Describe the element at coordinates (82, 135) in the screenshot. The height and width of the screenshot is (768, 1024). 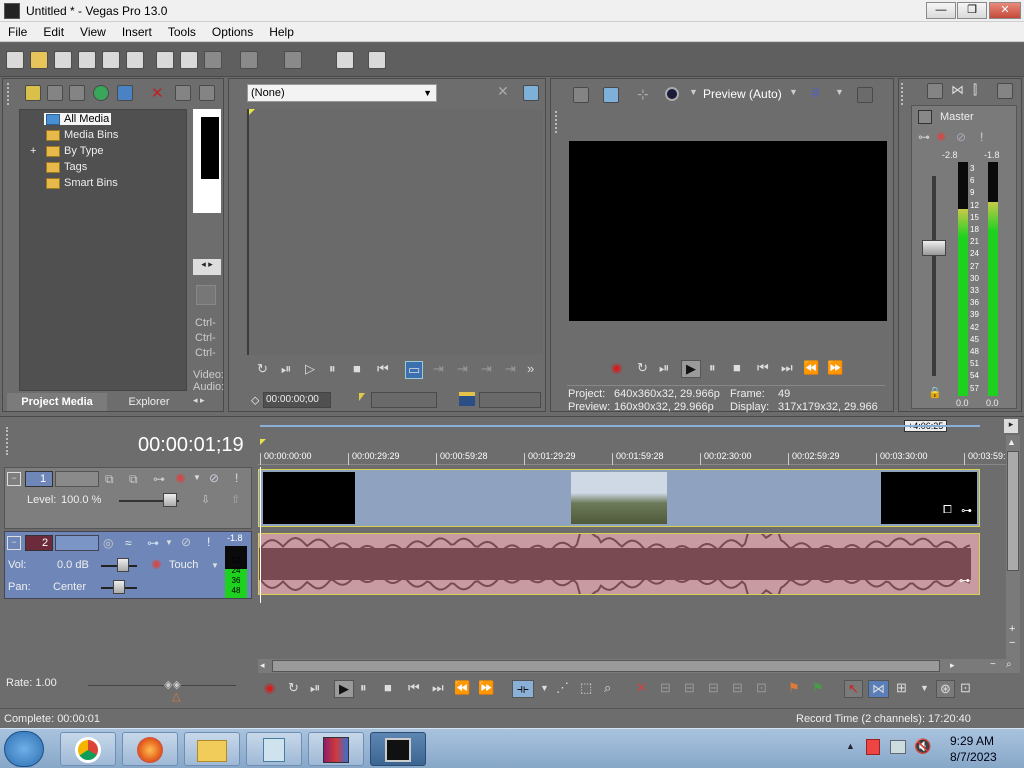
I see `tree-item-media-bins: Media Bins` at that location.